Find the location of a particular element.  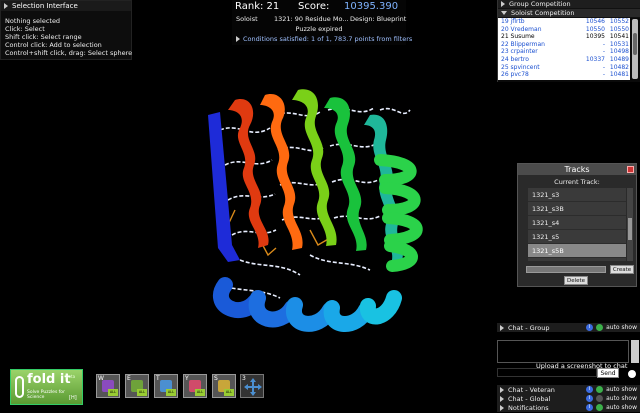

leaderboard-scrollbar is located at coordinates (635, 49).